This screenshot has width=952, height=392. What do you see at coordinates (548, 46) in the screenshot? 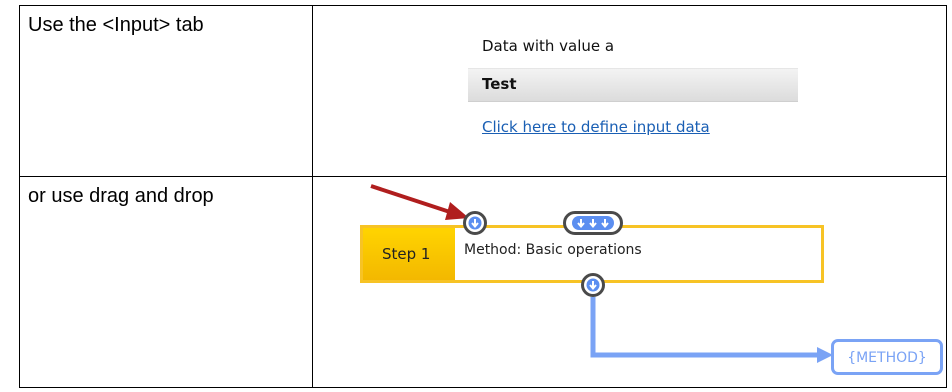
I see `panel-heading: Data with value a` at bounding box center [548, 46].